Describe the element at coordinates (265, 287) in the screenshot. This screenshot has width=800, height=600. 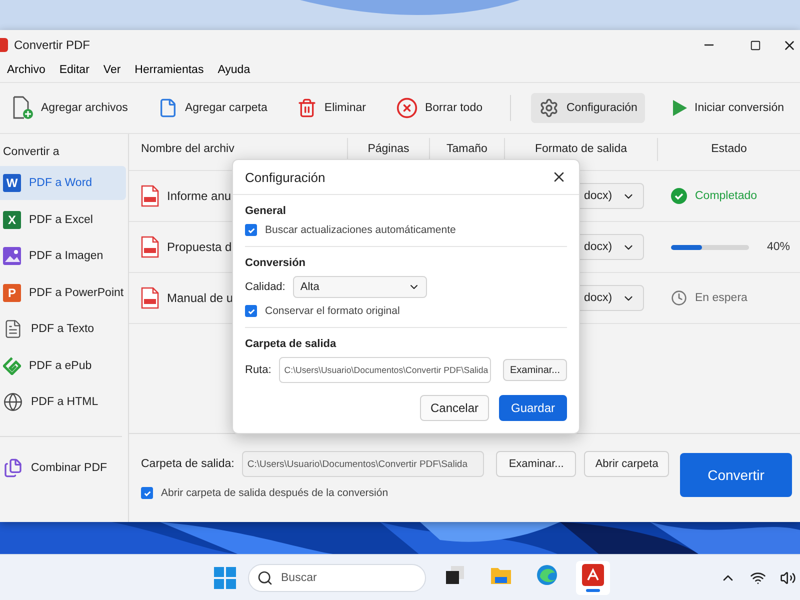
I see `quality-label: Calidad:` at that location.